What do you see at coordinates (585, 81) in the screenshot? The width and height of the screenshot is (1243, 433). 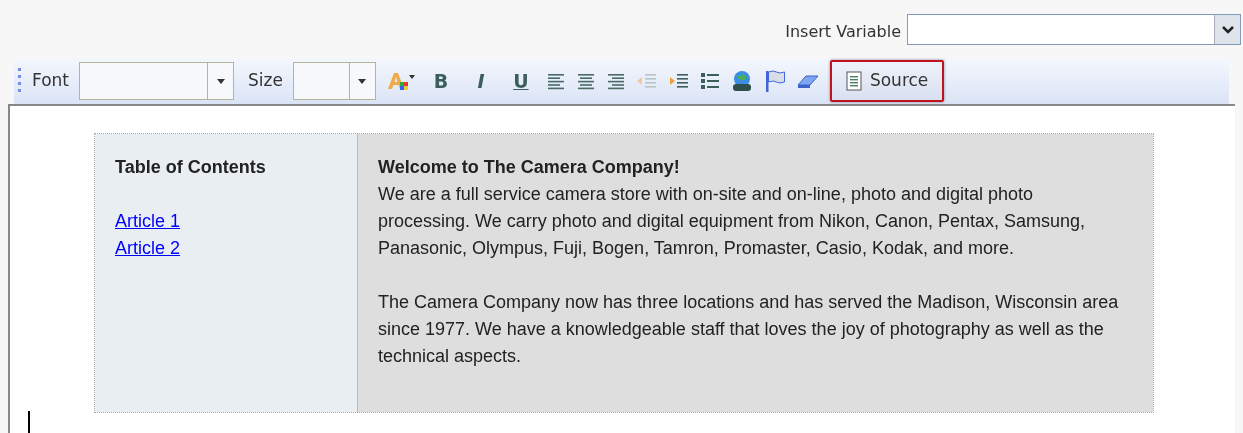 I see `align-center-icon` at bounding box center [585, 81].